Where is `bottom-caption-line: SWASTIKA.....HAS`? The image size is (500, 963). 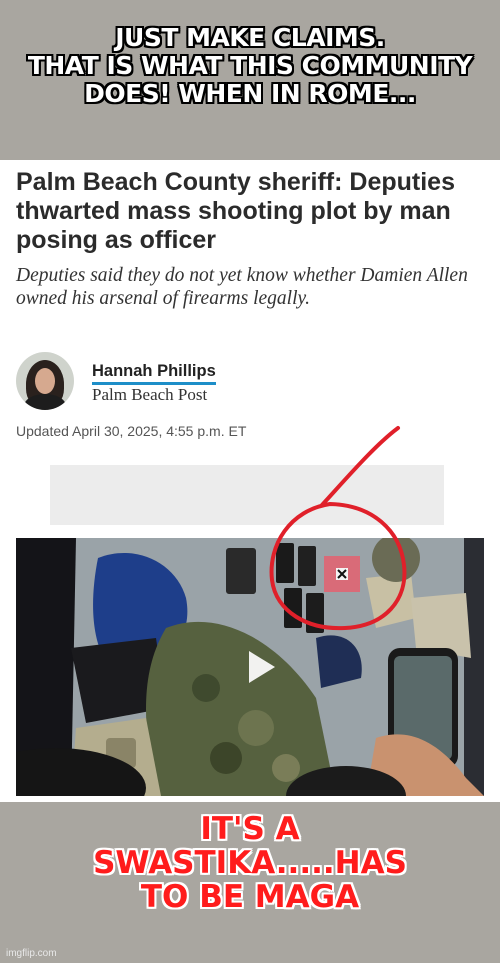 bottom-caption-line: SWASTIKA.....HAS is located at coordinates (250, 863).